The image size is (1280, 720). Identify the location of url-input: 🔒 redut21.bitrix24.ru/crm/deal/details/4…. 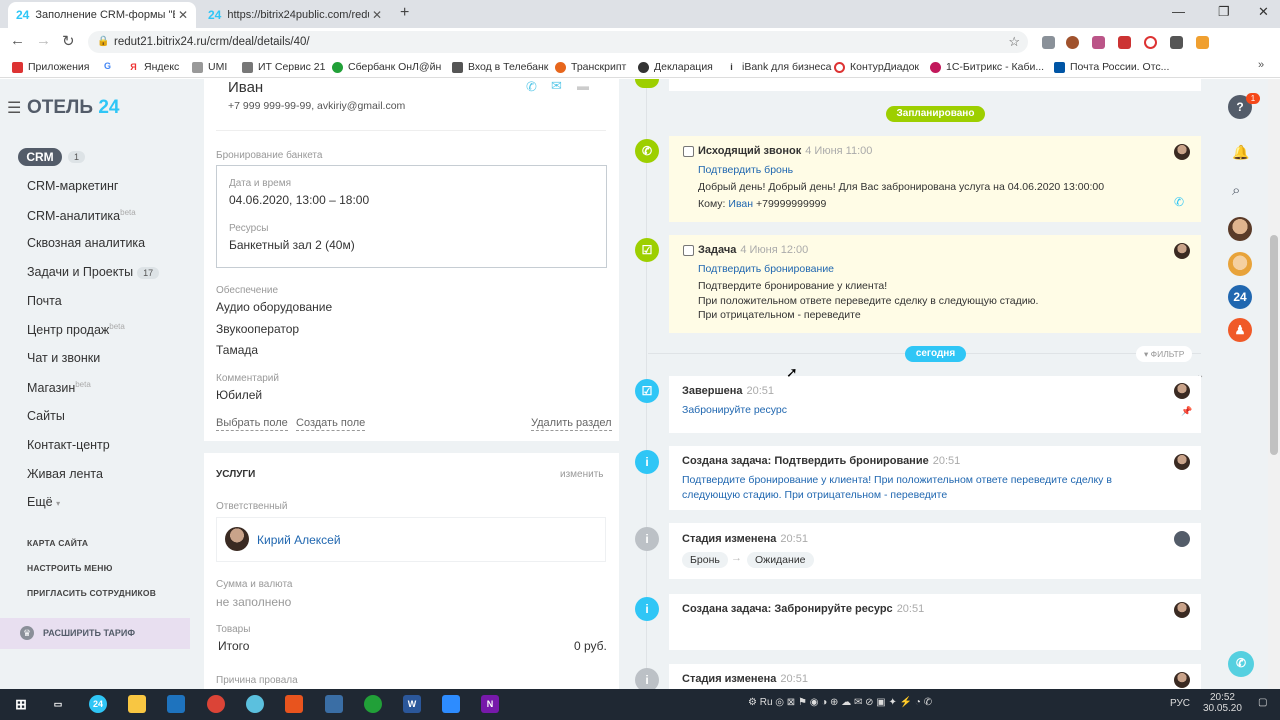
(558, 42).